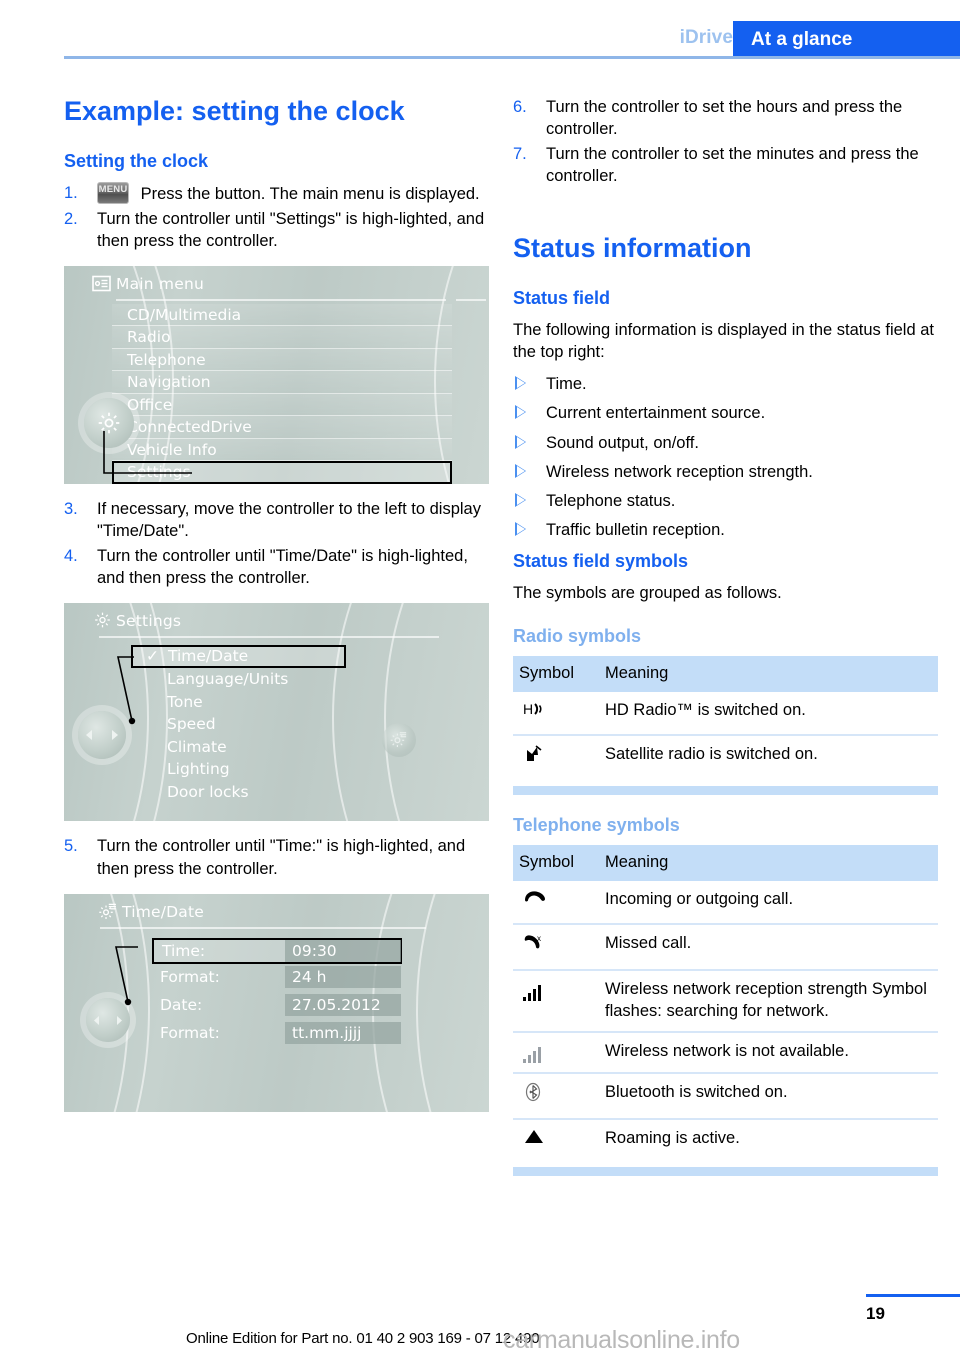  I want to click on list-card-icon, so click(101, 283).